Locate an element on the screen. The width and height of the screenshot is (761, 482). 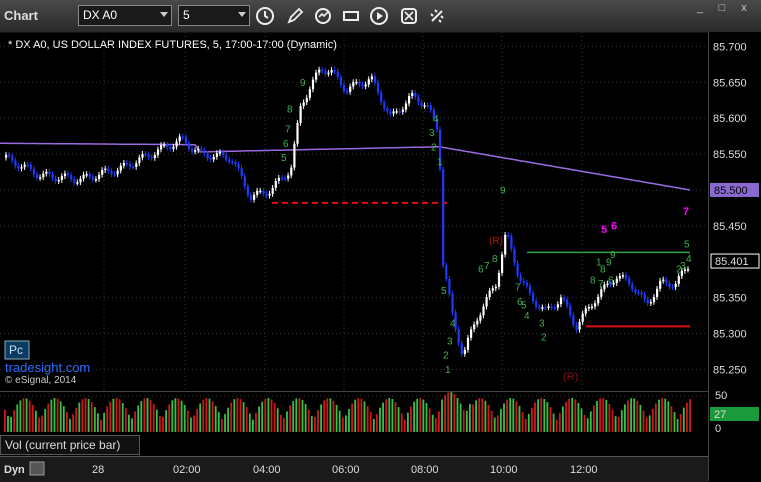
maximize-button: □ is located at coordinates (722, 9).